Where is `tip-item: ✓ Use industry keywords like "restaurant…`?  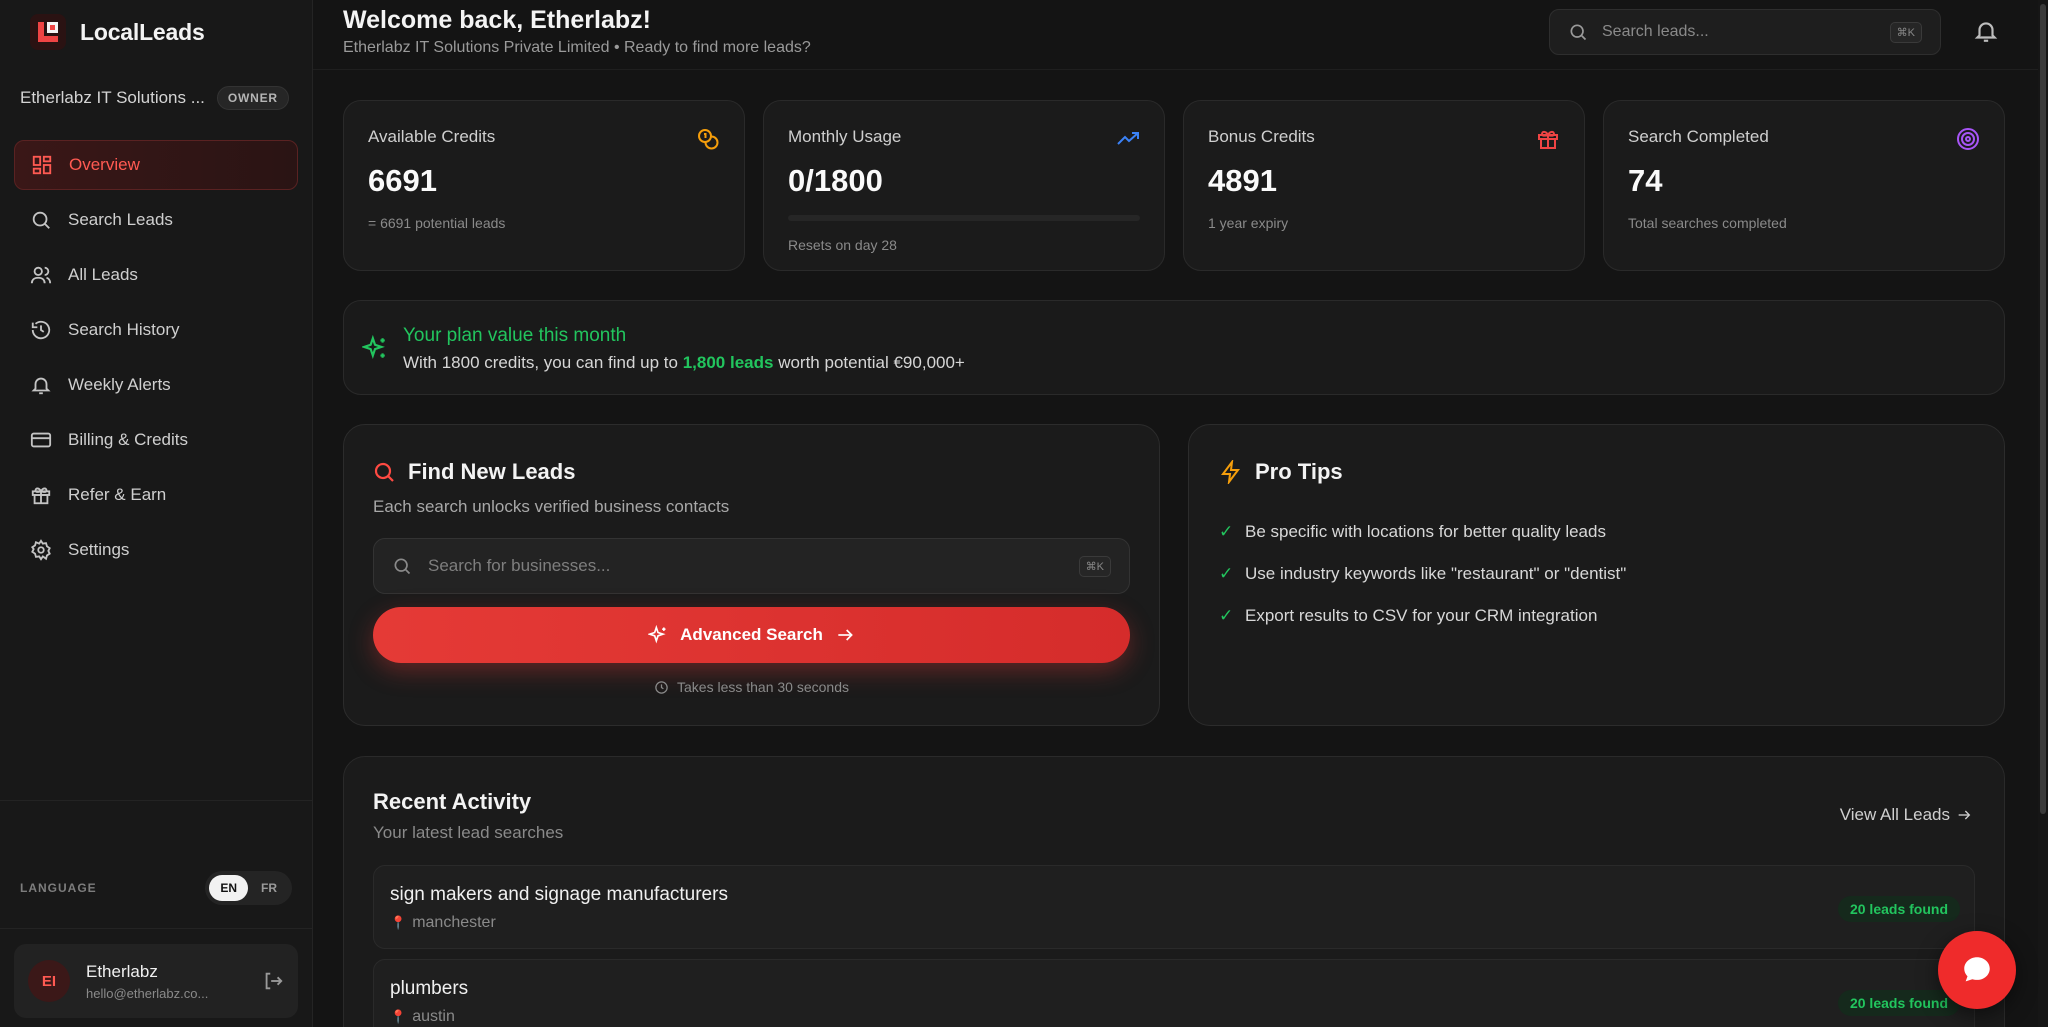 tip-item: ✓ Use industry keywords like "restaurant… is located at coordinates (1422, 574).